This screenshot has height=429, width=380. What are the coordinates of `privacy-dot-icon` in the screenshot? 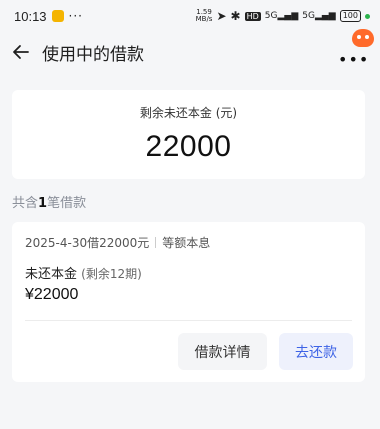 It's located at (367, 16).